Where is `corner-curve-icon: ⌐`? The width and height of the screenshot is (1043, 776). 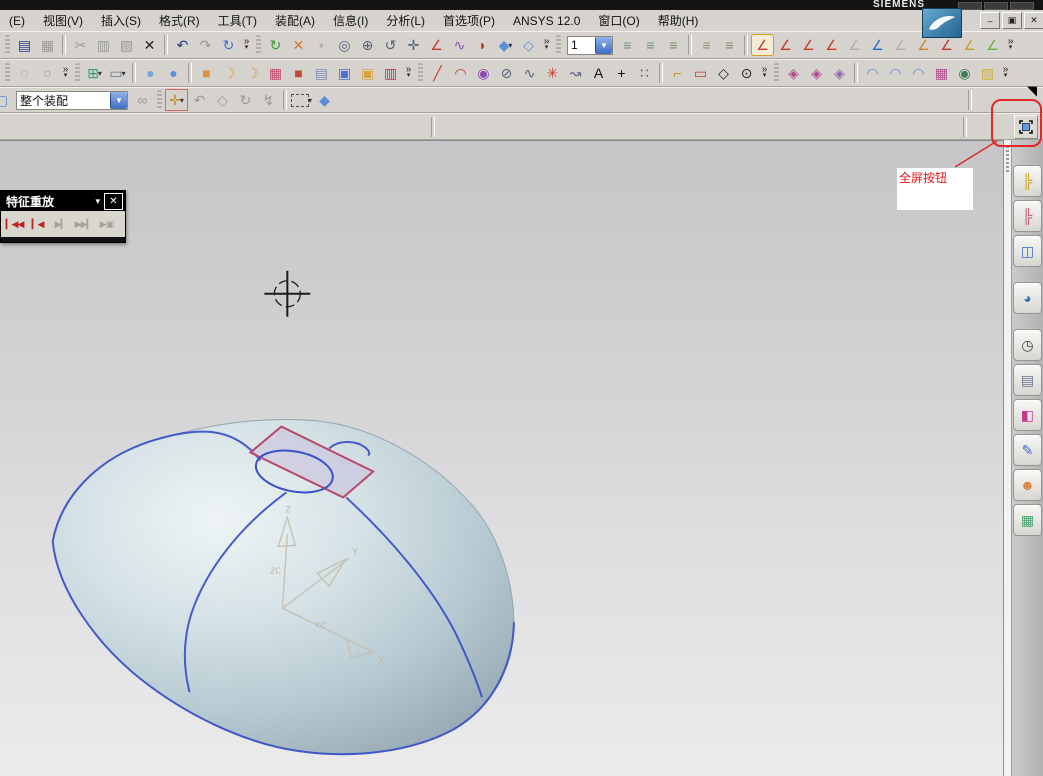 corner-curve-icon: ⌐ is located at coordinates (677, 73).